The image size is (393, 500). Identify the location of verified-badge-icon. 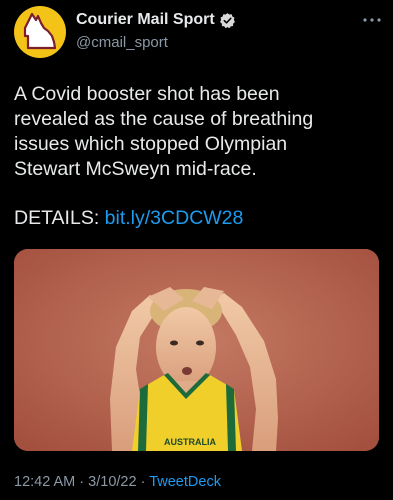
(227, 20).